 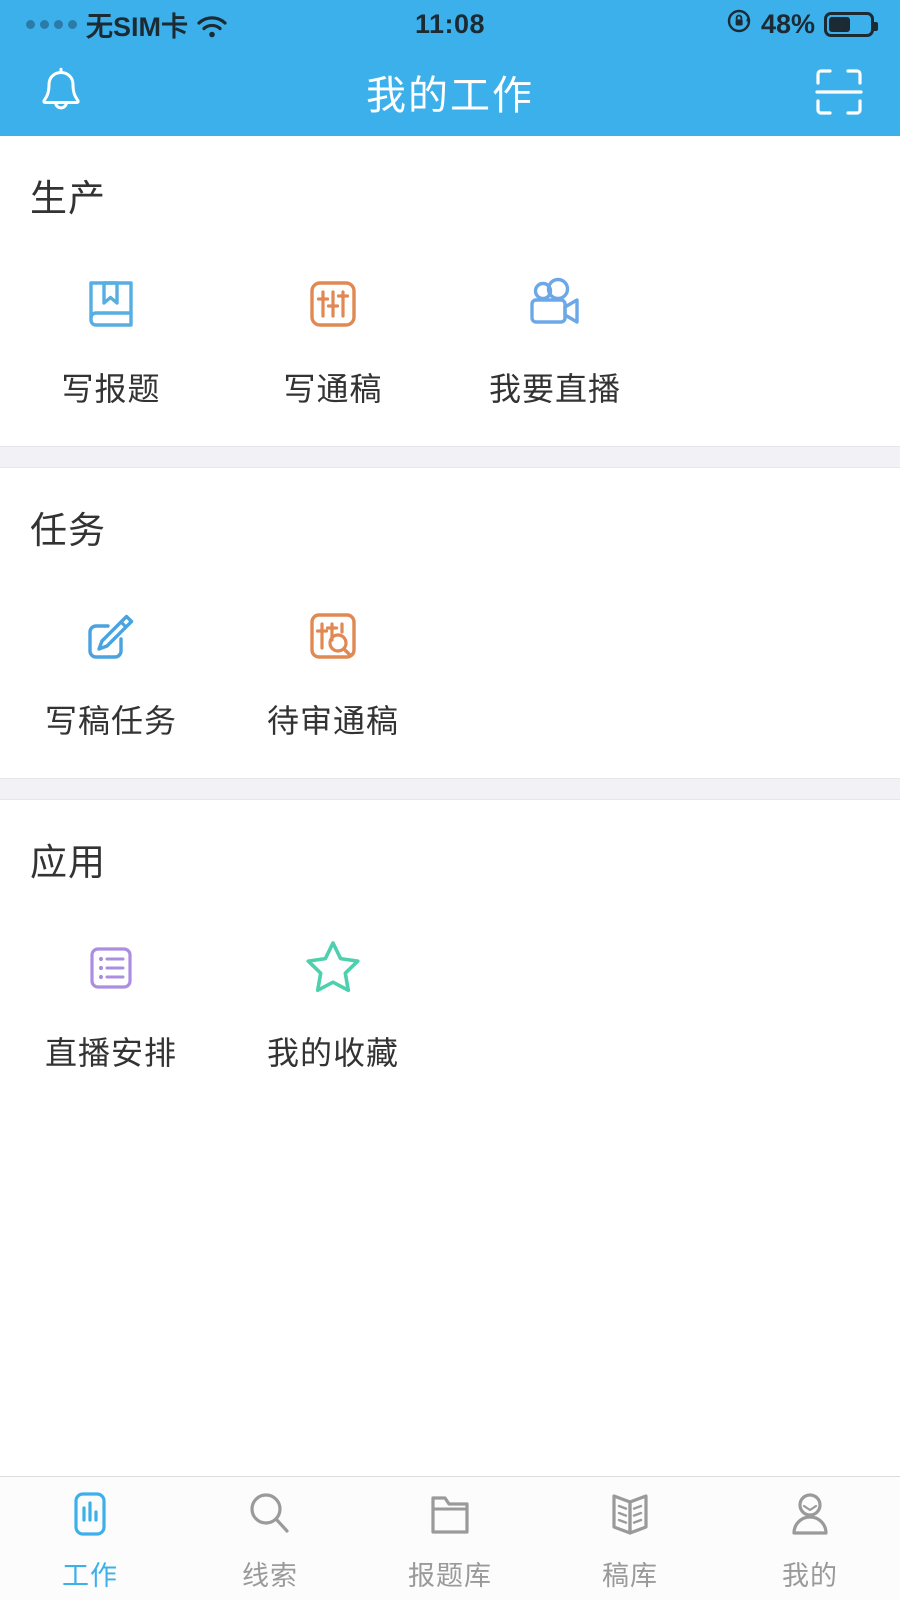 What do you see at coordinates (212, 25) in the screenshot?
I see `wifi-icon` at bounding box center [212, 25].